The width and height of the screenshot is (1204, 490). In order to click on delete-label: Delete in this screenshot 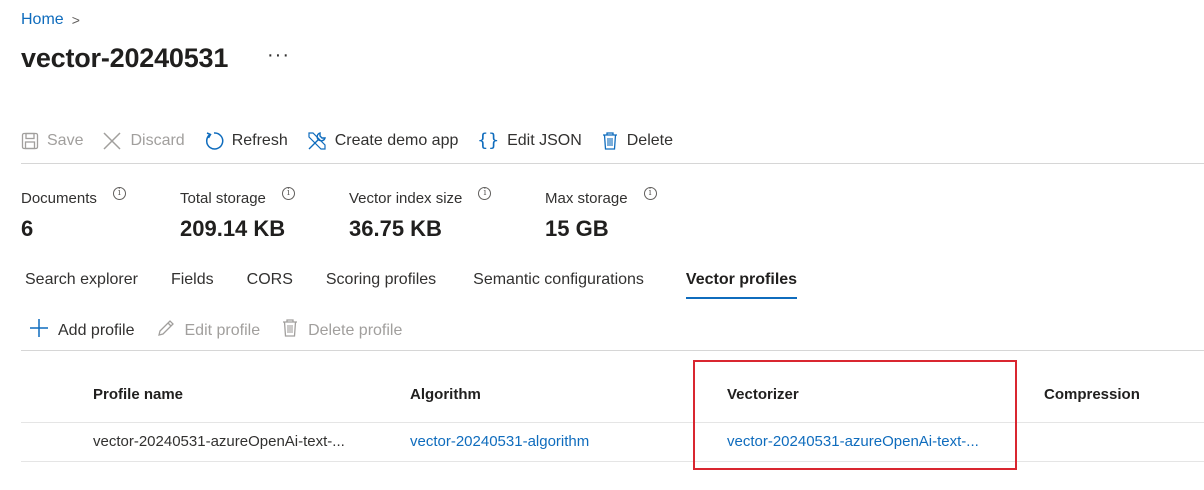, I will do `click(649, 140)`.